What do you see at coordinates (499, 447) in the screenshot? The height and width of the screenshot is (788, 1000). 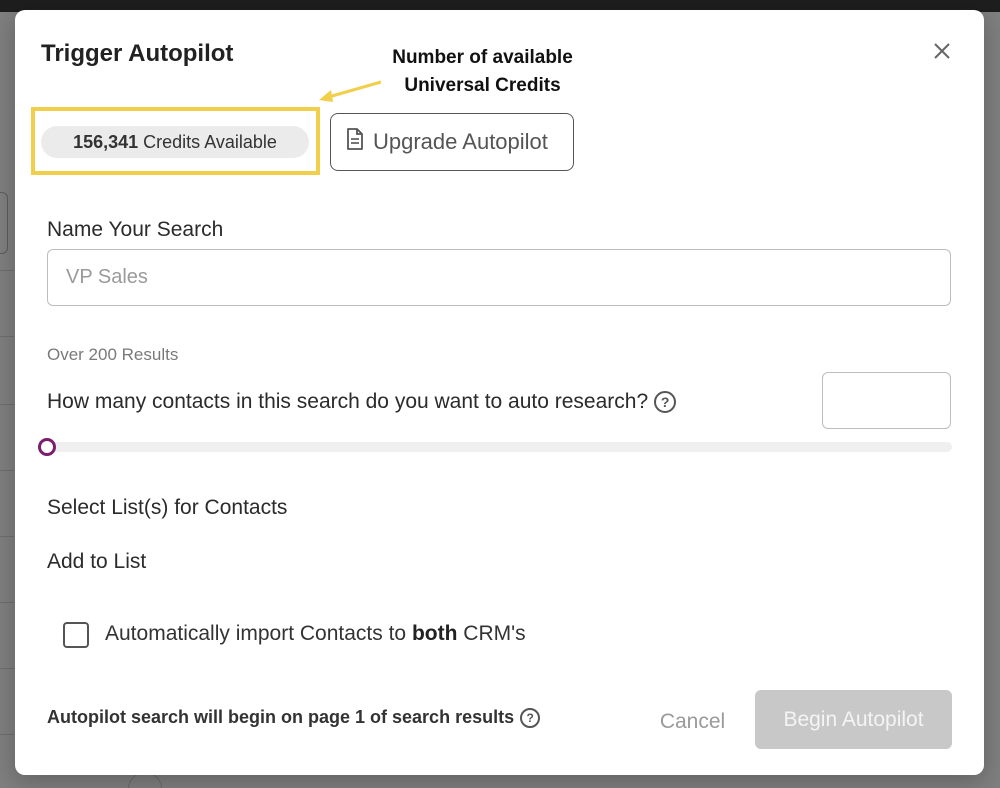 I see `contacts-slider-track` at bounding box center [499, 447].